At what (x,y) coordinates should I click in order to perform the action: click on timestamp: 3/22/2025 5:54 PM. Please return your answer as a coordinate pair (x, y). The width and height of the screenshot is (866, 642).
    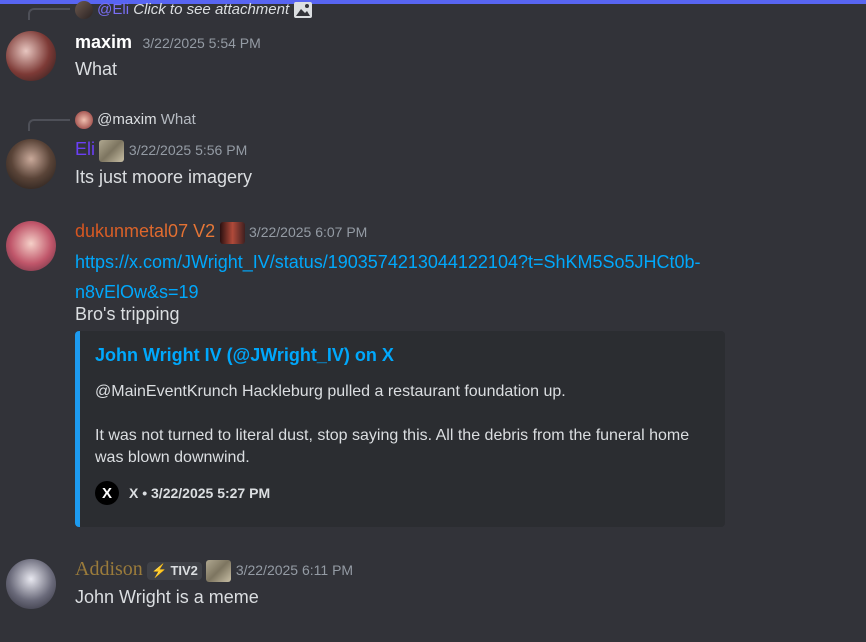
    Looking at the image, I should click on (202, 43).